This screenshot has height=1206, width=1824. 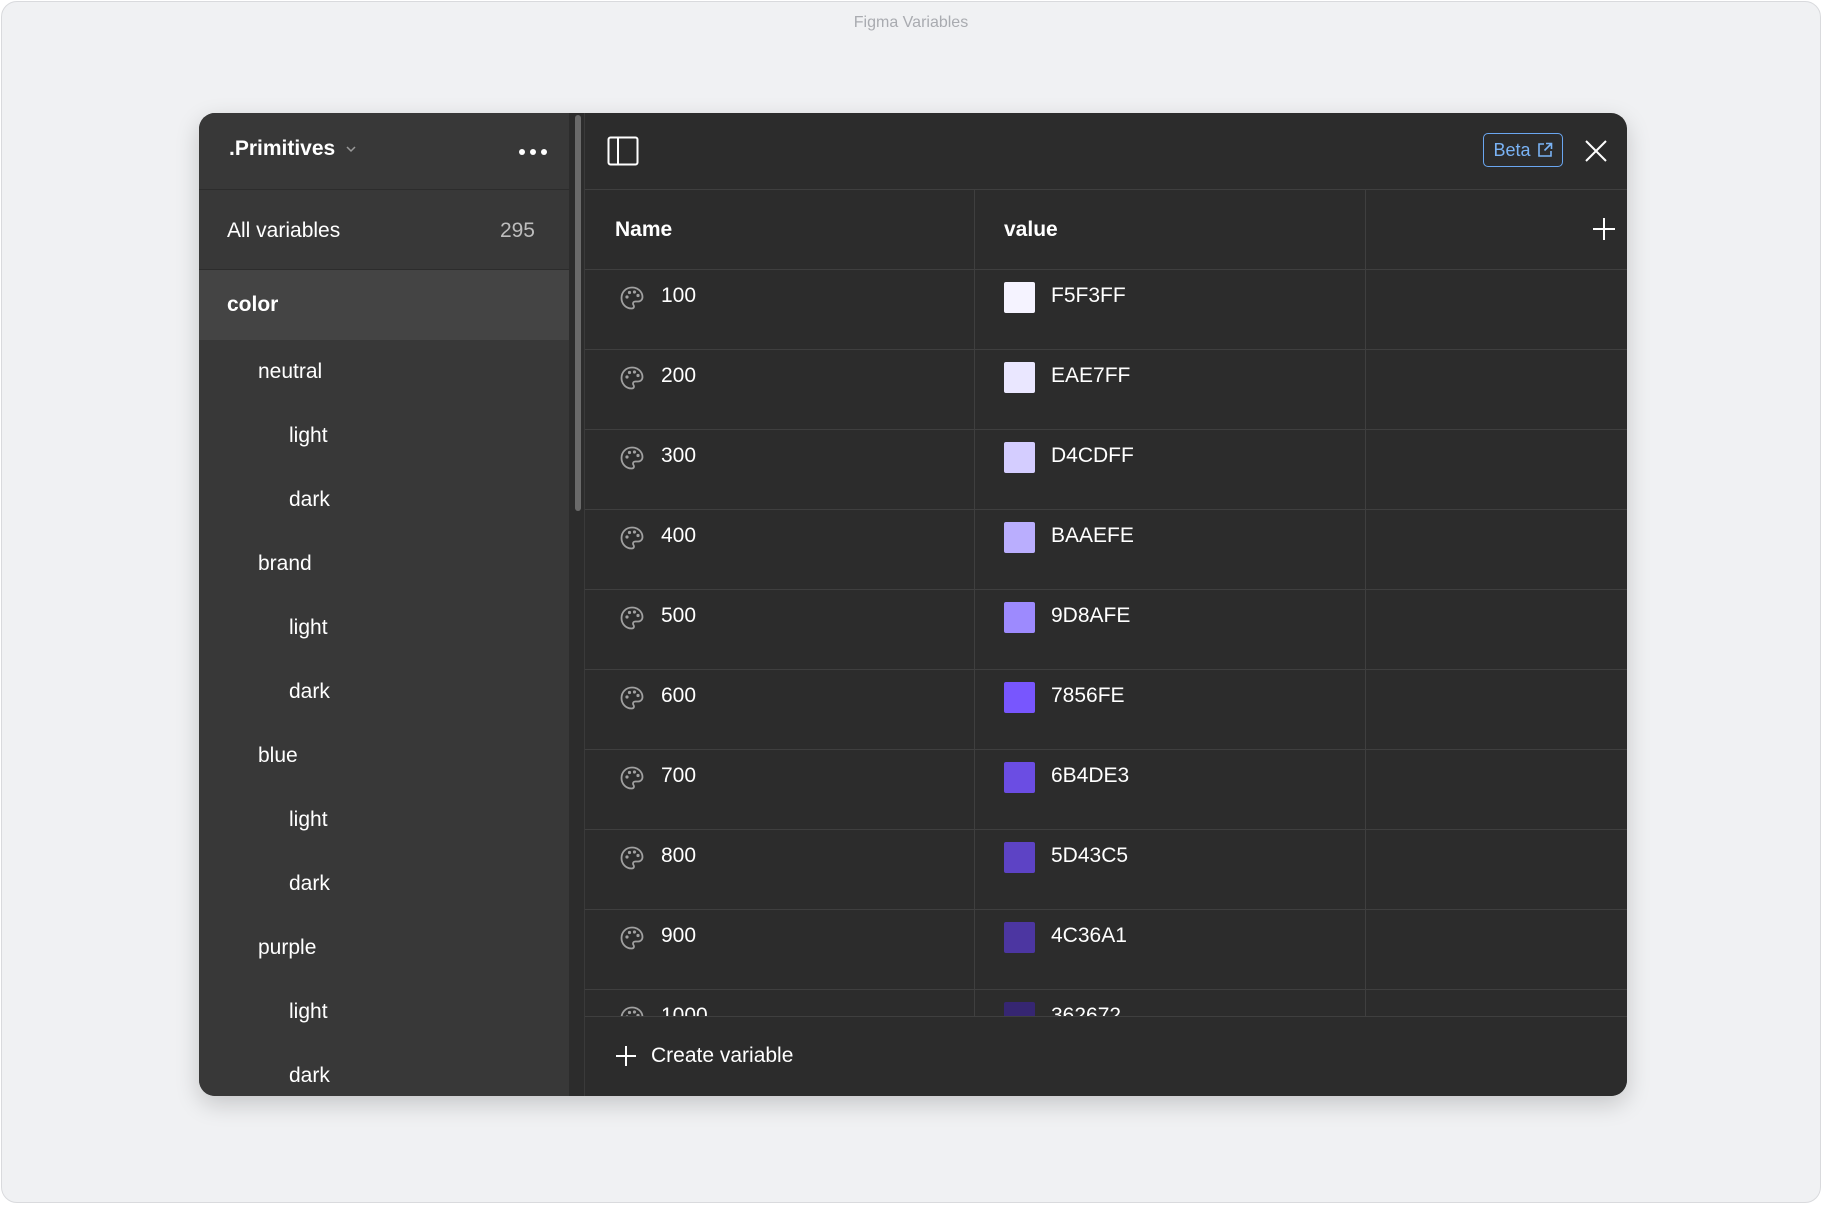 What do you see at coordinates (577, 604) in the screenshot?
I see `sidebar-scrollbar` at bounding box center [577, 604].